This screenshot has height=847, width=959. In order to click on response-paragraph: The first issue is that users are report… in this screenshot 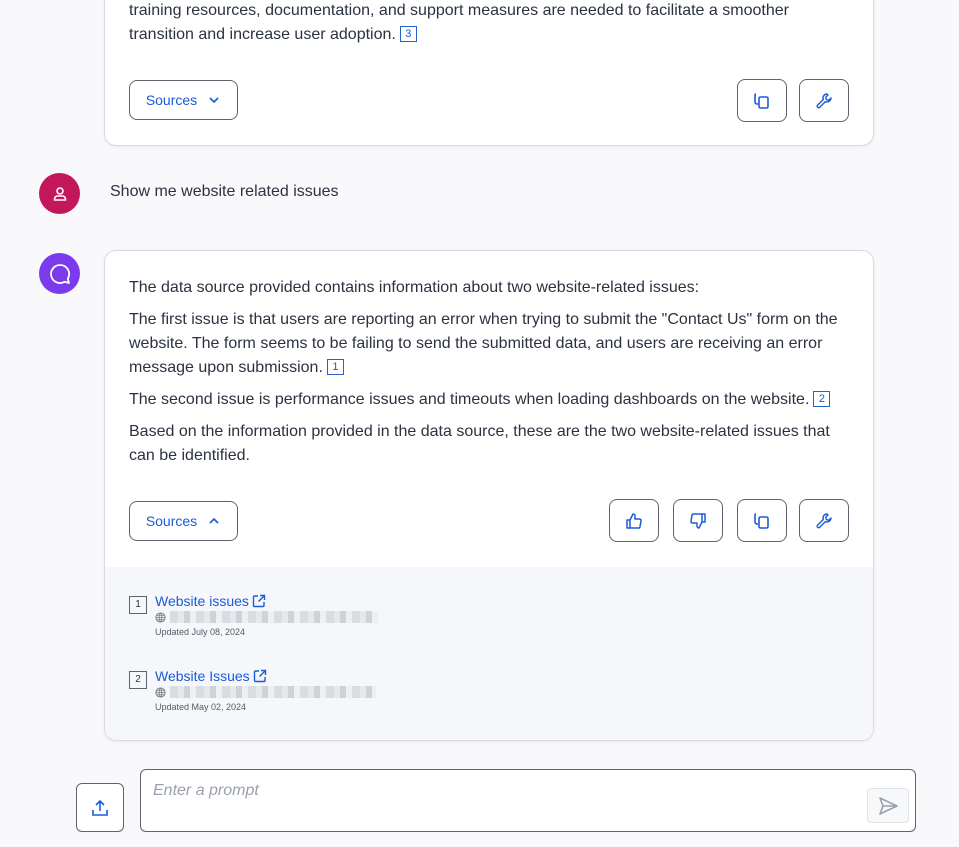, I will do `click(489, 344)`.